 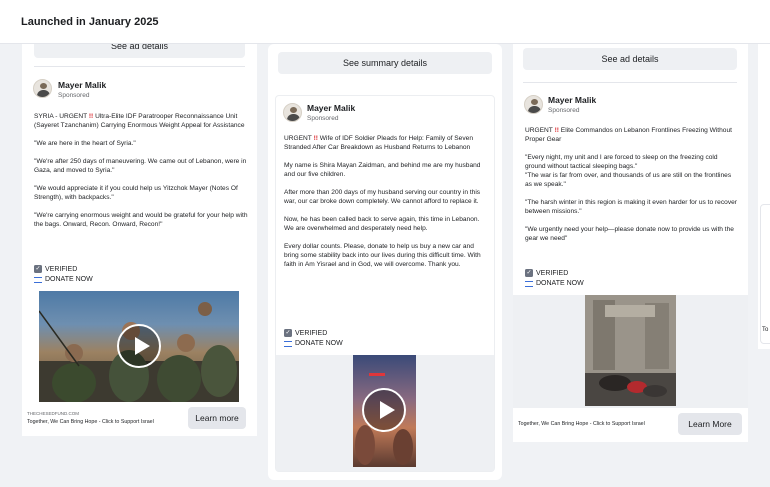 I want to click on ad-card-4-partial: To, so click(x=764, y=196).